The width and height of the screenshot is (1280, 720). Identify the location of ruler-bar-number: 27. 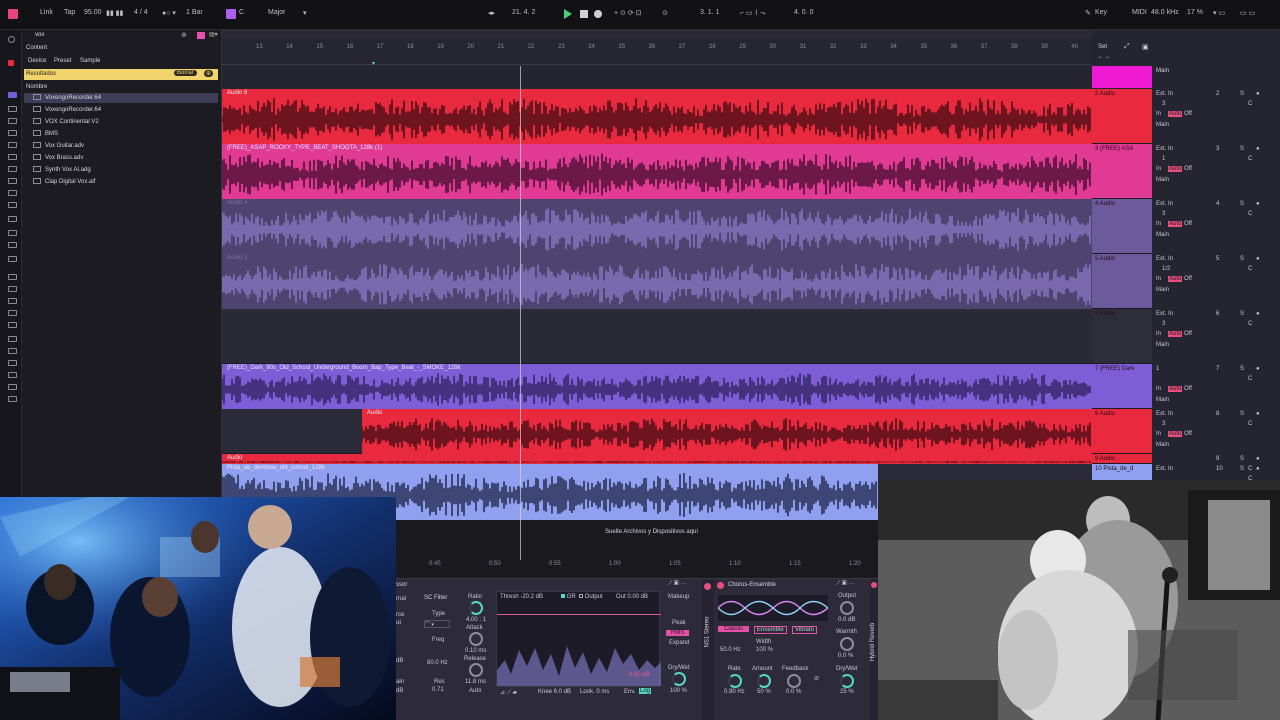
(682, 47).